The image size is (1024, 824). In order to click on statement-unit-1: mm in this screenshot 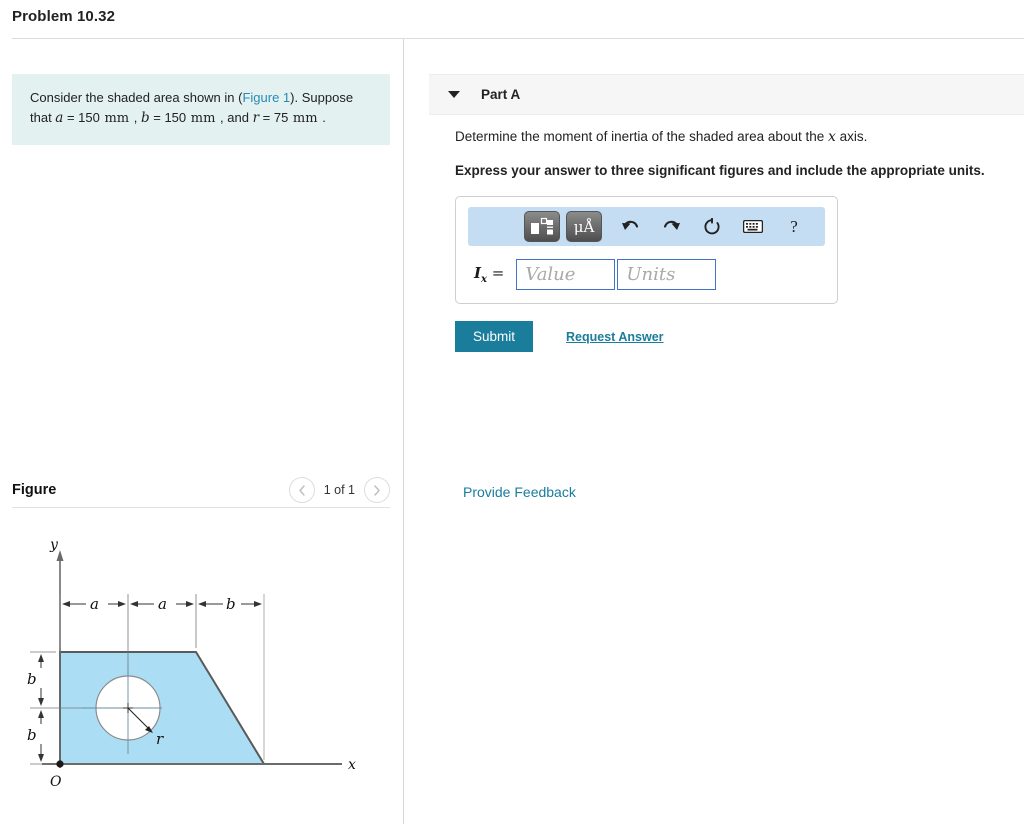, I will do `click(117, 119)`.